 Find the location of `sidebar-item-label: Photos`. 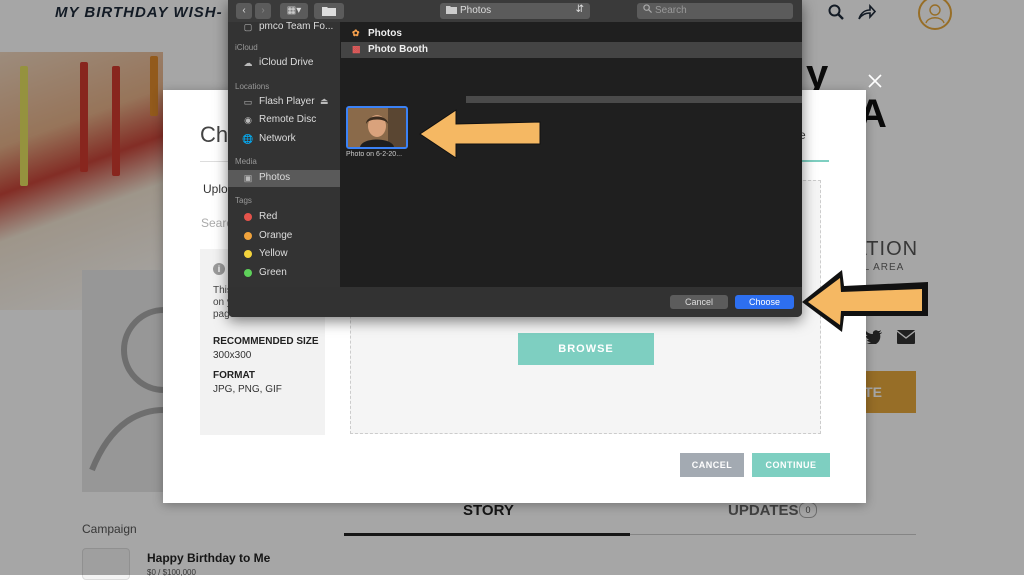

sidebar-item-label: Photos is located at coordinates (275, 177).